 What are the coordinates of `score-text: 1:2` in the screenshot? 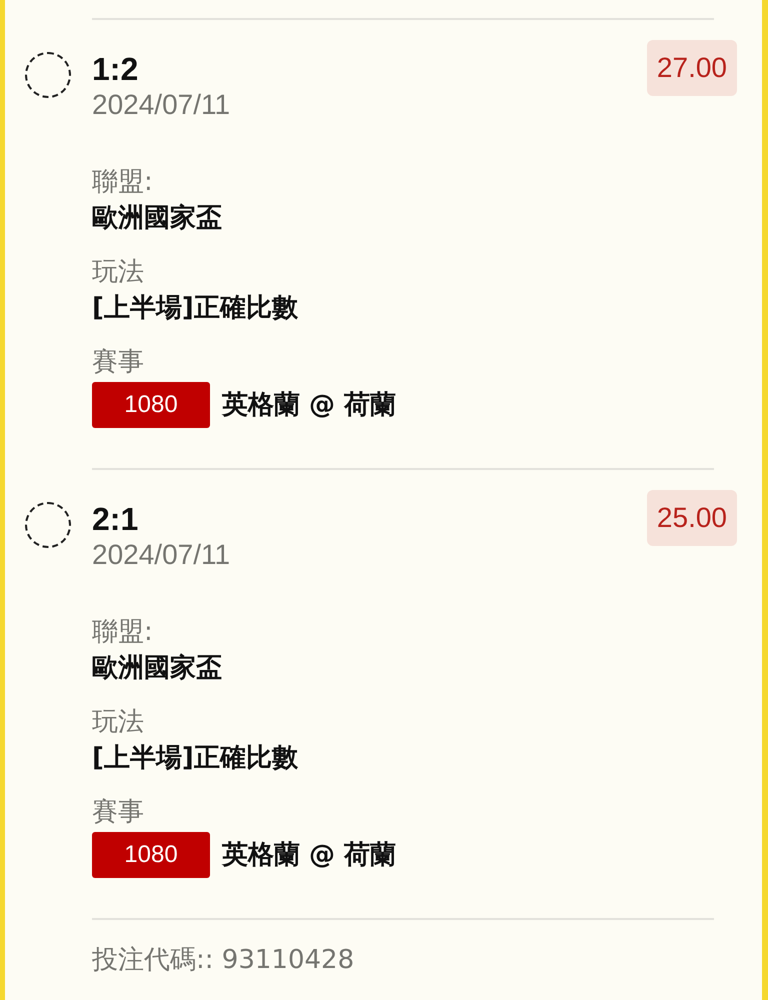 It's located at (115, 69).